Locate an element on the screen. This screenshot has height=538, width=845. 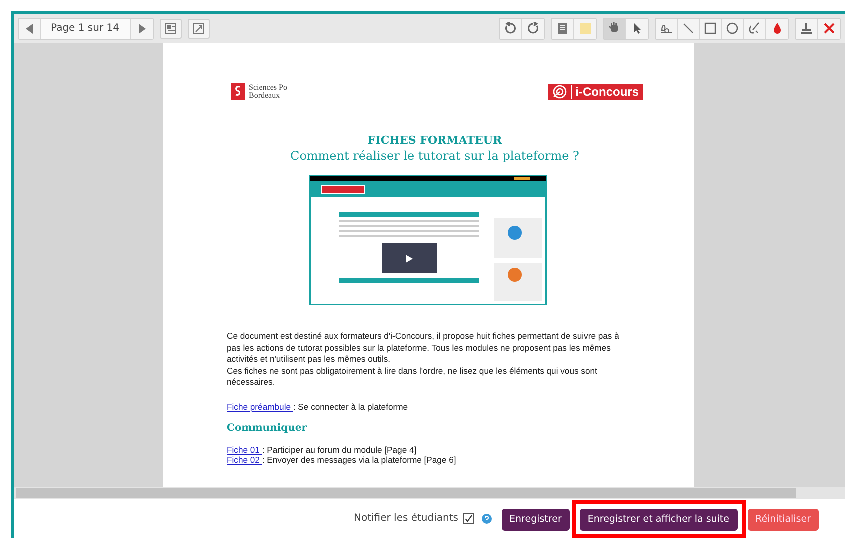
stamp-tool is located at coordinates (807, 28).